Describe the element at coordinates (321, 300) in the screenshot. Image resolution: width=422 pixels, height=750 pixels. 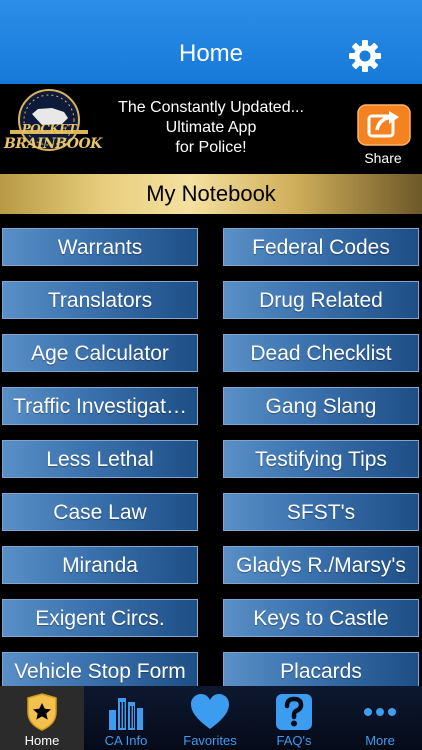
I see `drug-related-button: Drug Related` at that location.